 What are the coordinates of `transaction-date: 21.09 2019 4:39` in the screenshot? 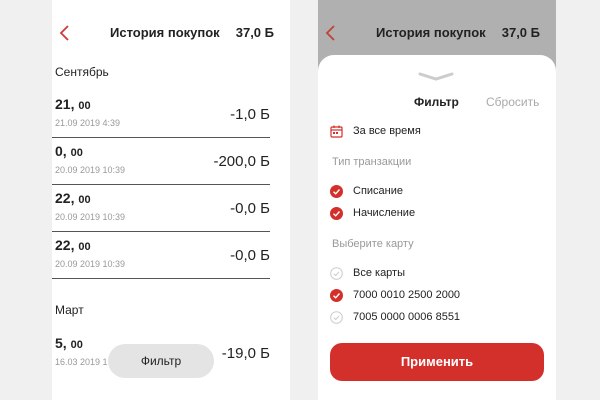 It's located at (88, 123).